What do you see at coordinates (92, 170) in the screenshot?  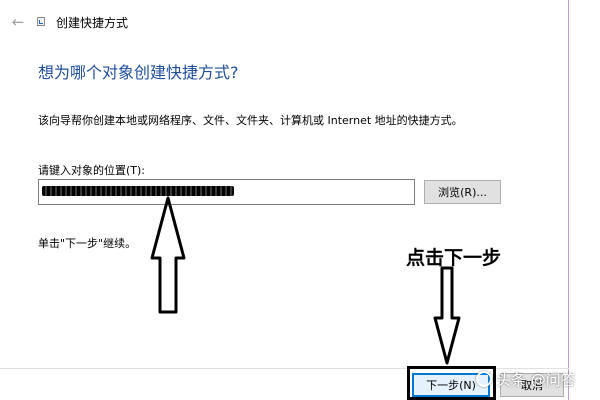 I see `location-label: 请键入对象的位置(T):` at bounding box center [92, 170].